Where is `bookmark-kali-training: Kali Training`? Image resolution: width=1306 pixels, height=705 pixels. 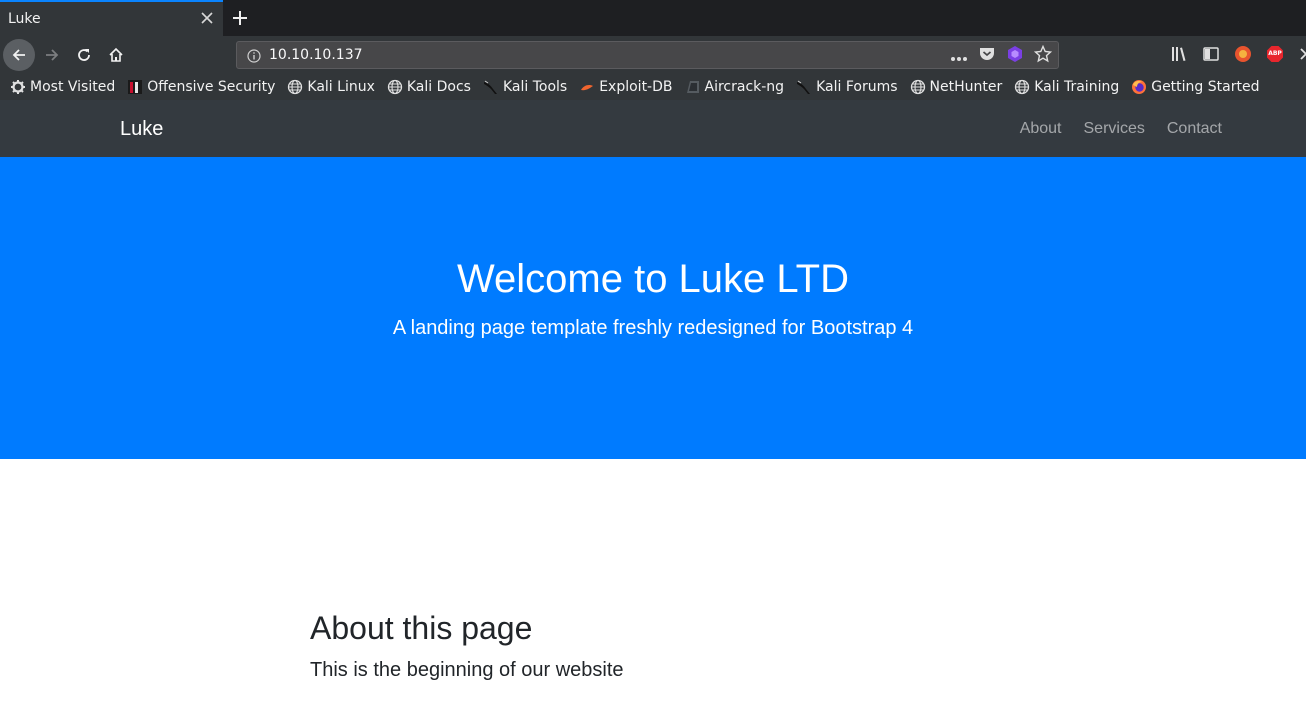 bookmark-kali-training: Kali Training is located at coordinates (1066, 87).